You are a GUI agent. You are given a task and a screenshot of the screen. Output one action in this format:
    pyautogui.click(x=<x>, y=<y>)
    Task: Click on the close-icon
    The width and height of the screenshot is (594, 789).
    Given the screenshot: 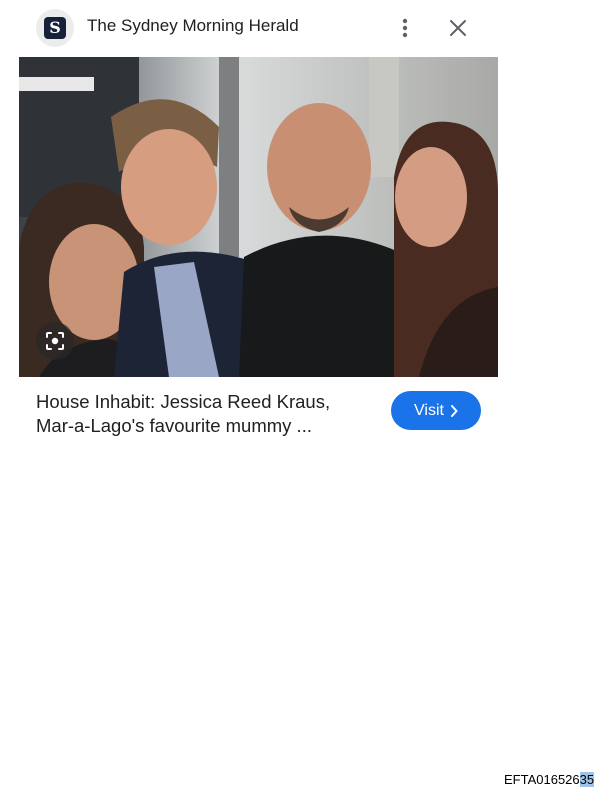 What is the action you would take?
    pyautogui.click(x=458, y=28)
    